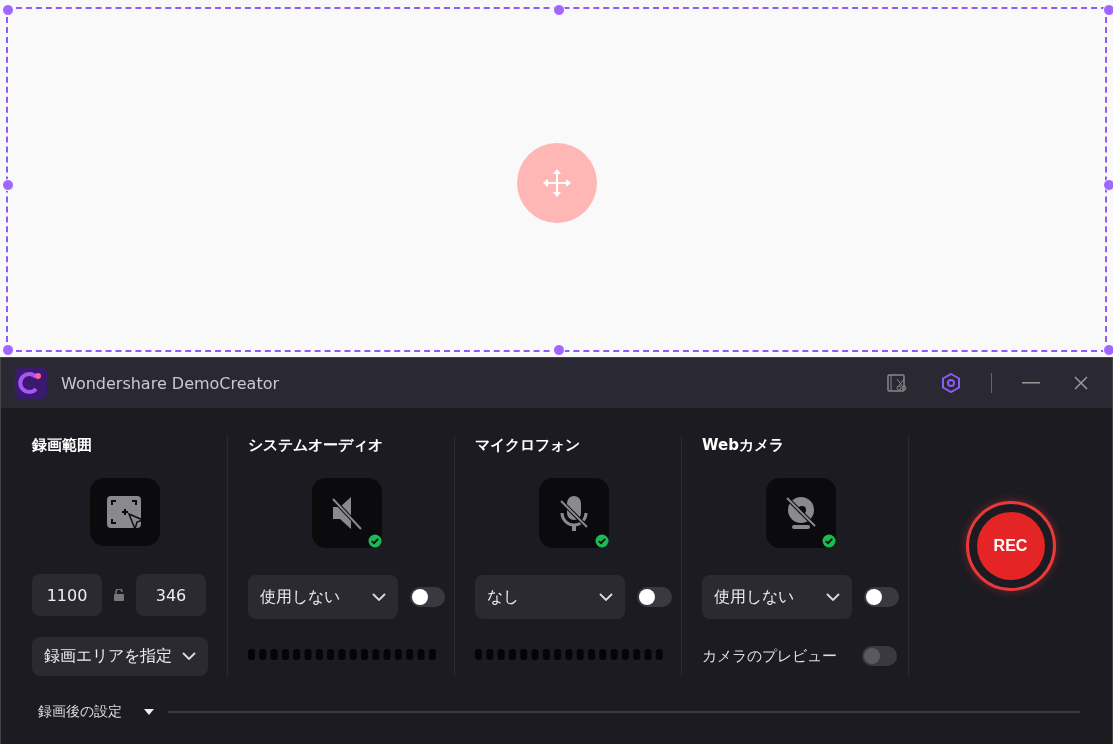  What do you see at coordinates (1010, 546) in the screenshot?
I see `record-button: REC` at bounding box center [1010, 546].